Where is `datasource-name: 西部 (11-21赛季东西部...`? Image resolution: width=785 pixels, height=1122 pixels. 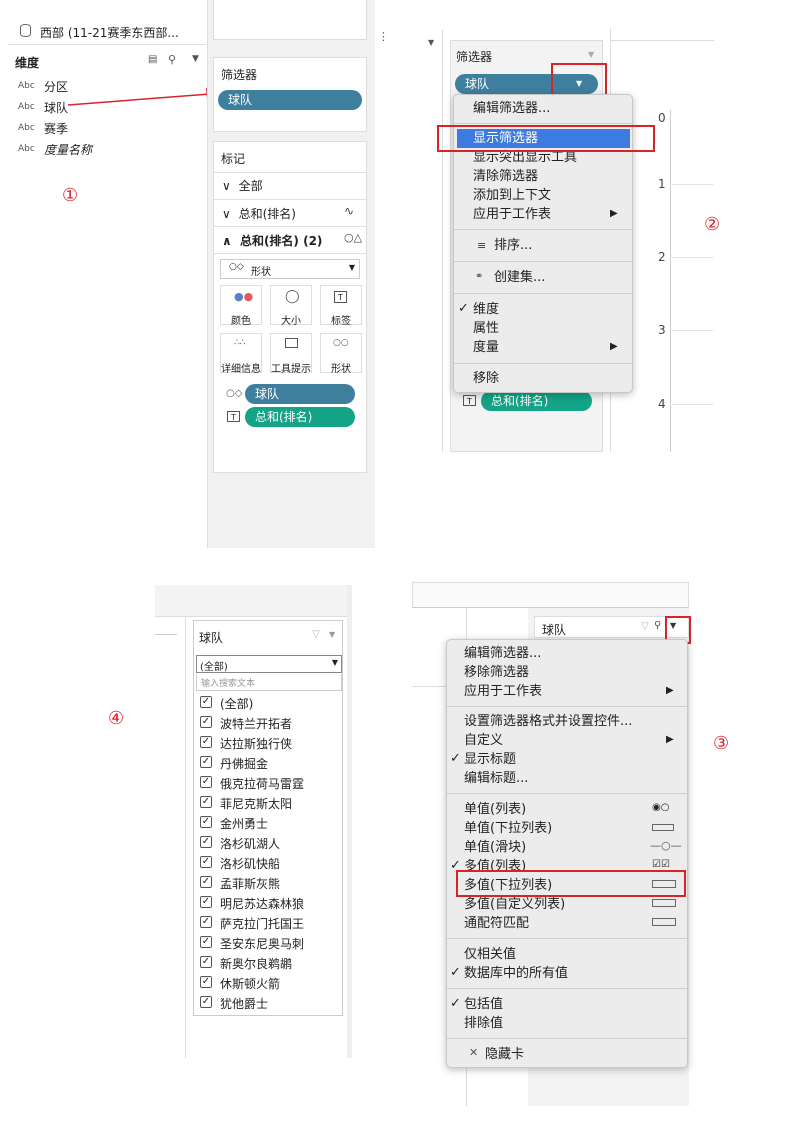 datasource-name: 西部 (11-21赛季东西部... is located at coordinates (109, 32).